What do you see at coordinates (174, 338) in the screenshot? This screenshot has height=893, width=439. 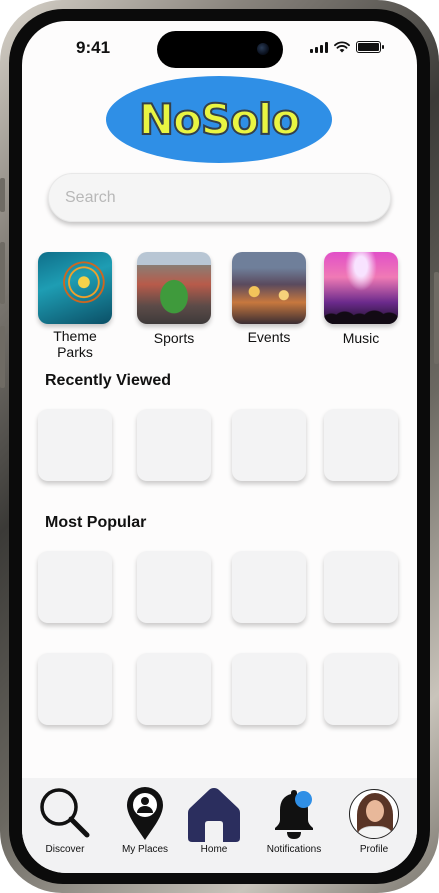 I see `category-label: Sports` at bounding box center [174, 338].